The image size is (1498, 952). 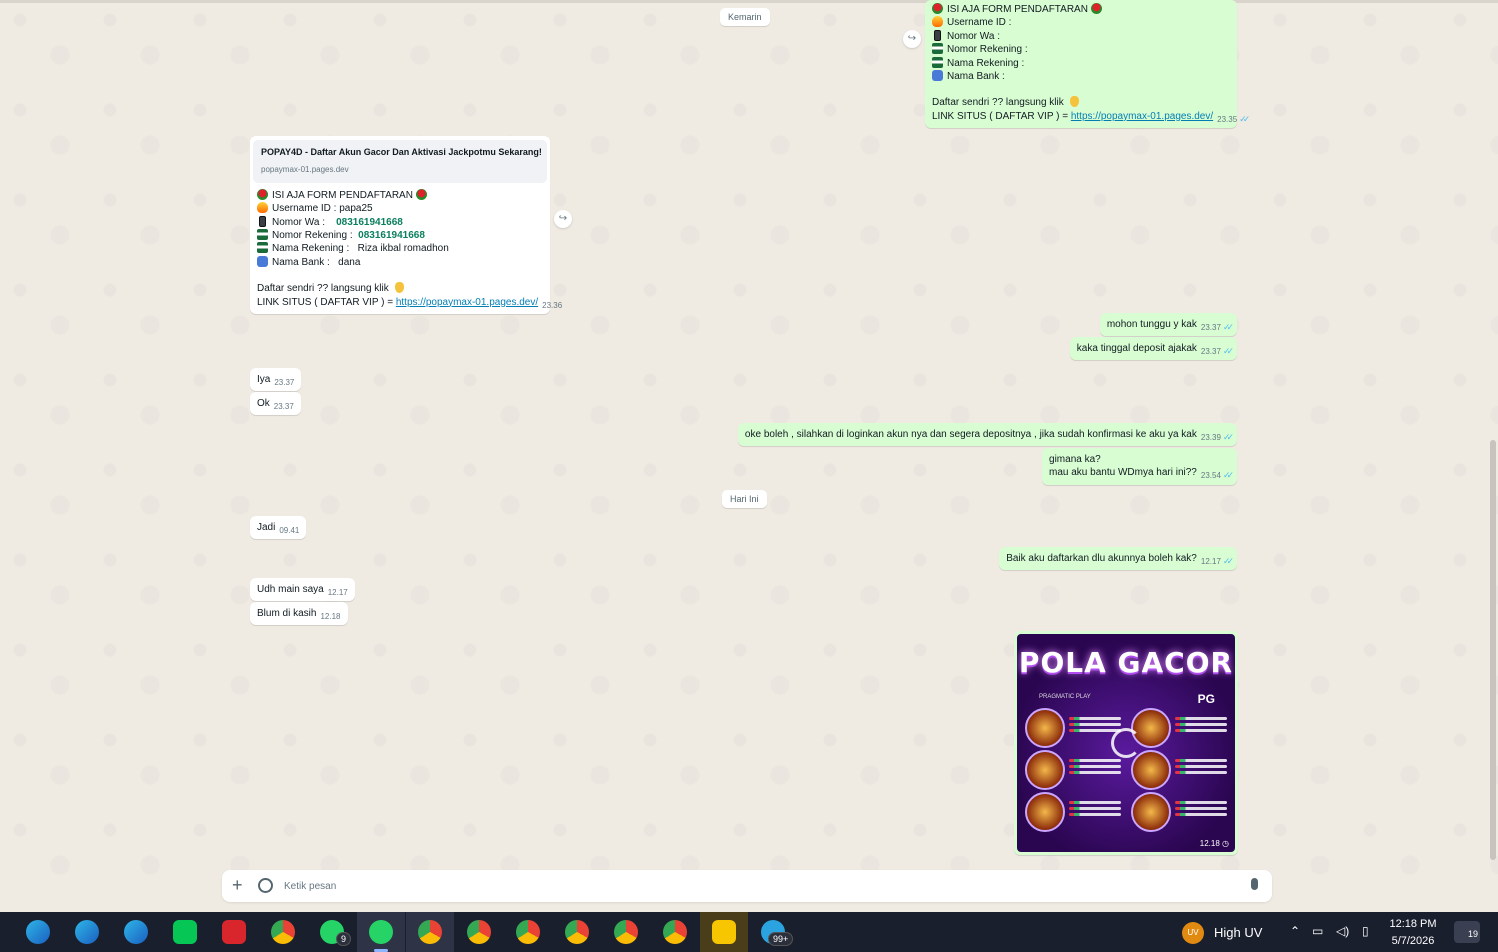 I want to click on message-out: mohon tunggu y kak 23.37 ✓✓, so click(x=1168, y=325).